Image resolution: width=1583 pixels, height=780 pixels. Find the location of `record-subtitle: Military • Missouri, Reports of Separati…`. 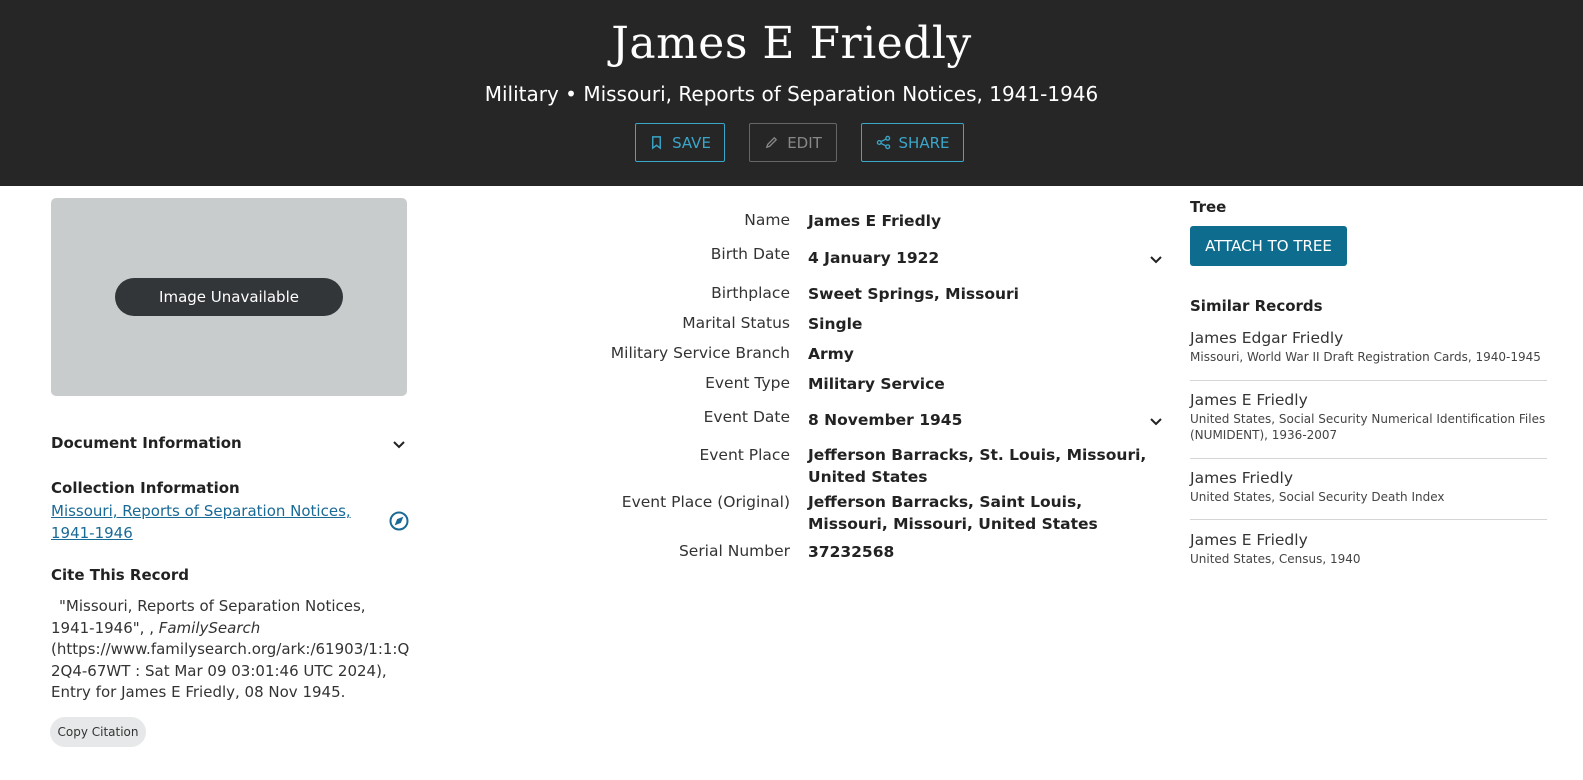

record-subtitle: Military • Missouri, Reports of Separati… is located at coordinates (791, 94).